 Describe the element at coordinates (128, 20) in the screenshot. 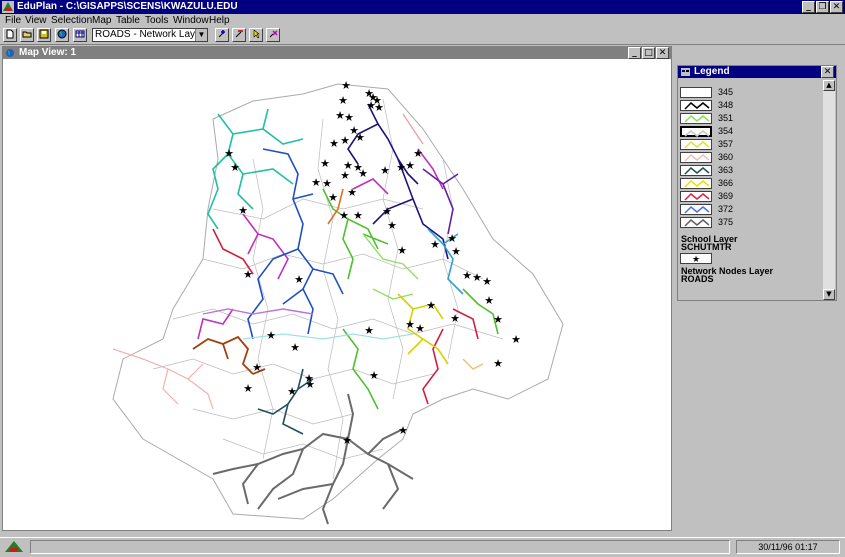

I see `menu-table: Table` at that location.